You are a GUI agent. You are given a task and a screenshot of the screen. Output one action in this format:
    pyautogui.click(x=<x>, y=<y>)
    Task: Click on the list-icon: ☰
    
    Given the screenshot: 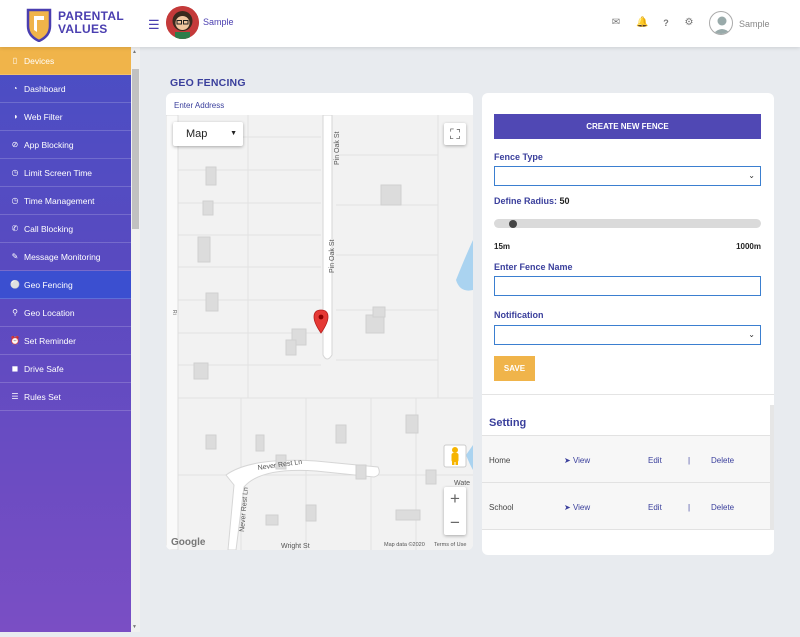 What is the action you would take?
    pyautogui.click(x=15, y=396)
    